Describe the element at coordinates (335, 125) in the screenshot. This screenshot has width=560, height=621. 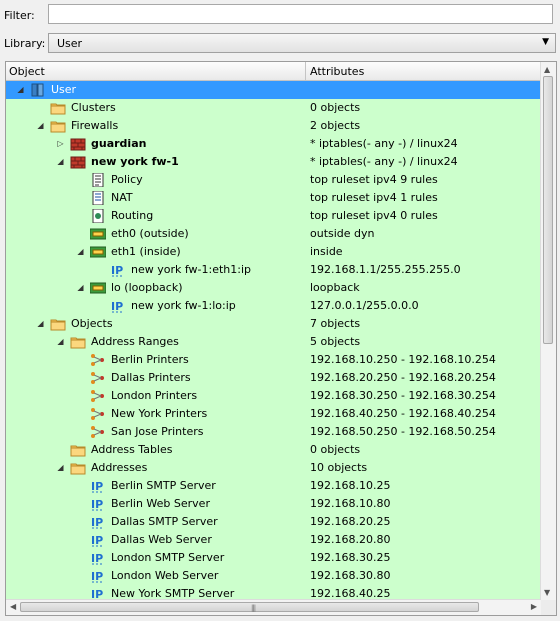
I see `tree-item-attributes: 2 objects` at that location.